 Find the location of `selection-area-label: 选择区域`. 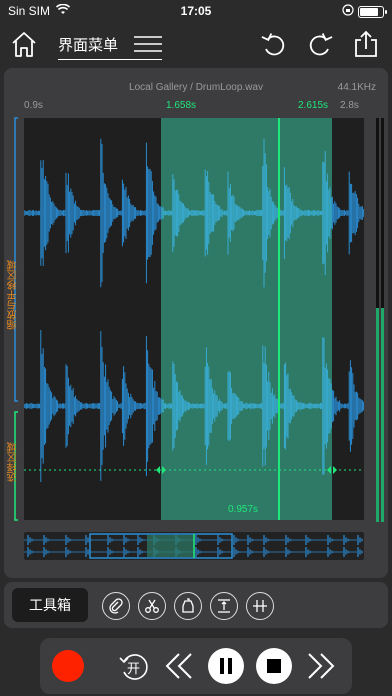

selection-area-label: 选择区域 is located at coordinates (13, 462).